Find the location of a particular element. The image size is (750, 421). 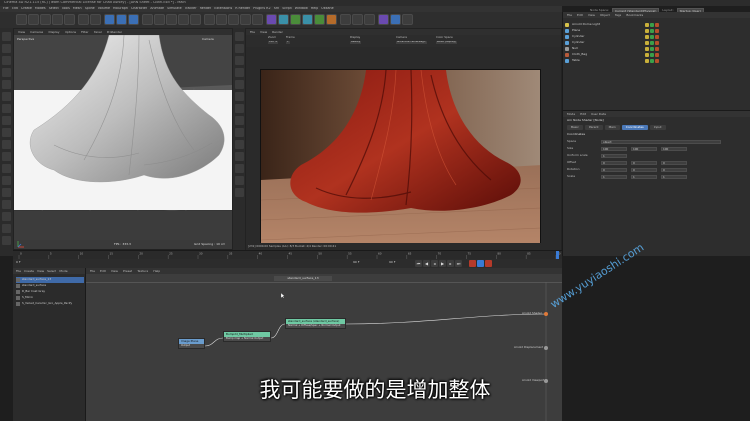

timeline: 051015202530354045505560657075808590 is located at coordinates (287, 255).